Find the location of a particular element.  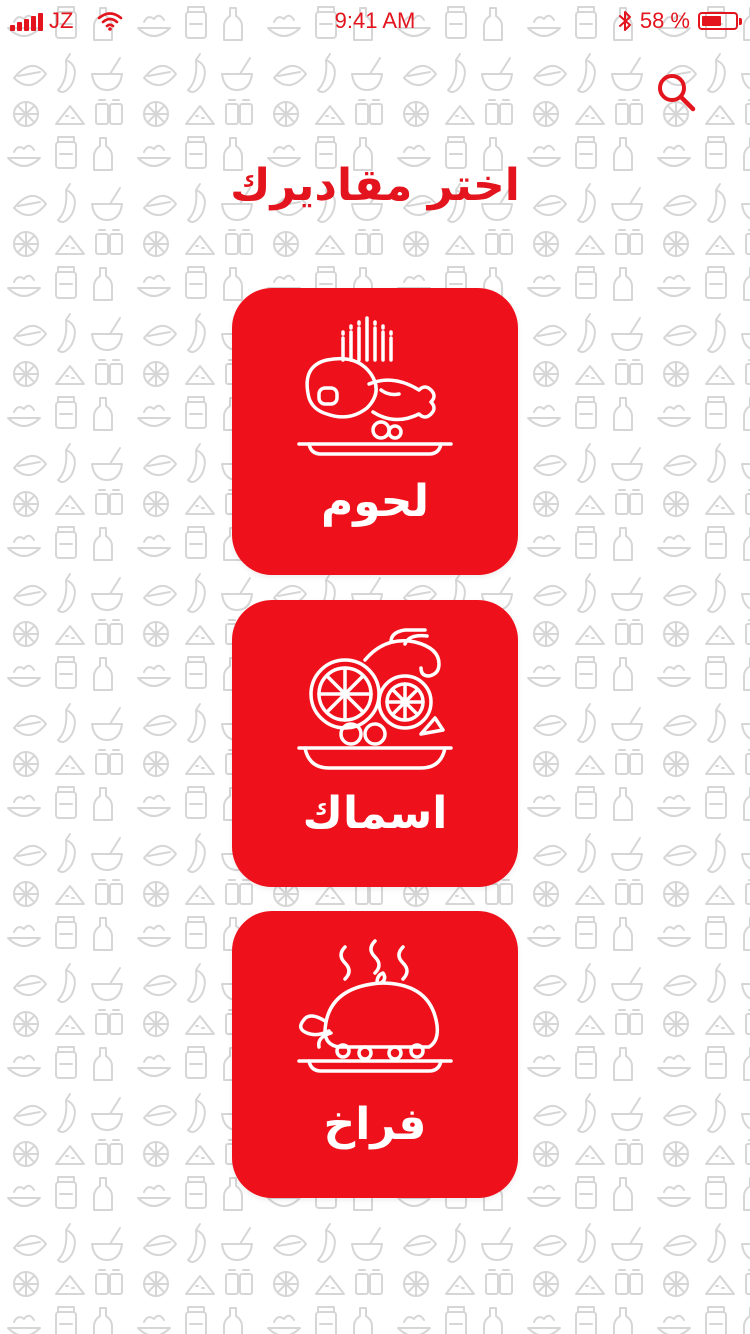

category-card-poultry: فراخ is located at coordinates (375, 1054).